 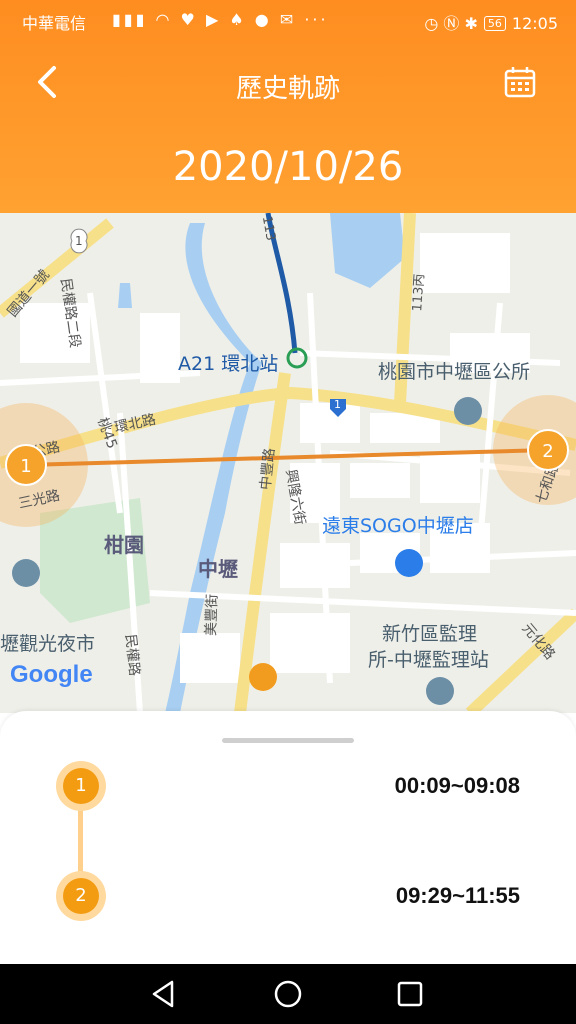 What do you see at coordinates (409, 563) in the screenshot?
I see `shopping-icon` at bounding box center [409, 563].